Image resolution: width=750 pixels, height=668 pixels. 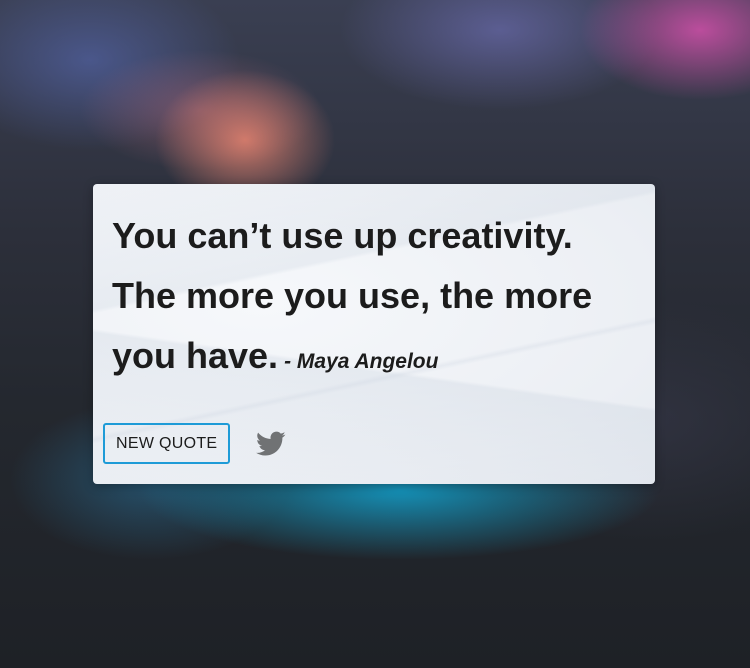 I want to click on new-quote-button: NEW QUOTE, so click(x=167, y=443).